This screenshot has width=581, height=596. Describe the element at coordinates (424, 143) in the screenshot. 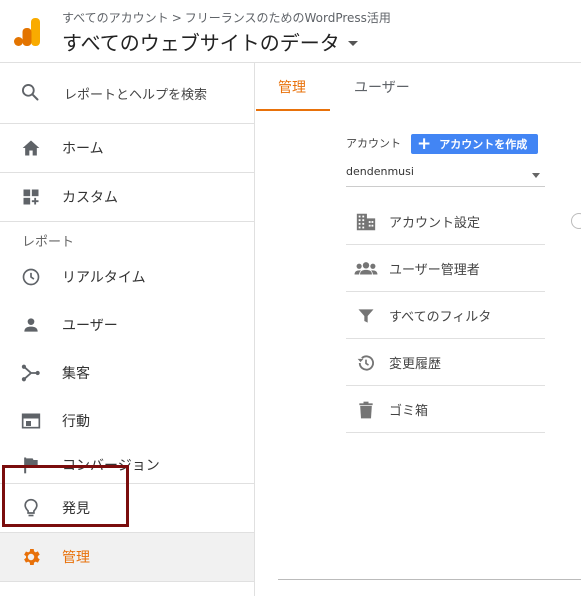

I see `plus-icon: +` at that location.